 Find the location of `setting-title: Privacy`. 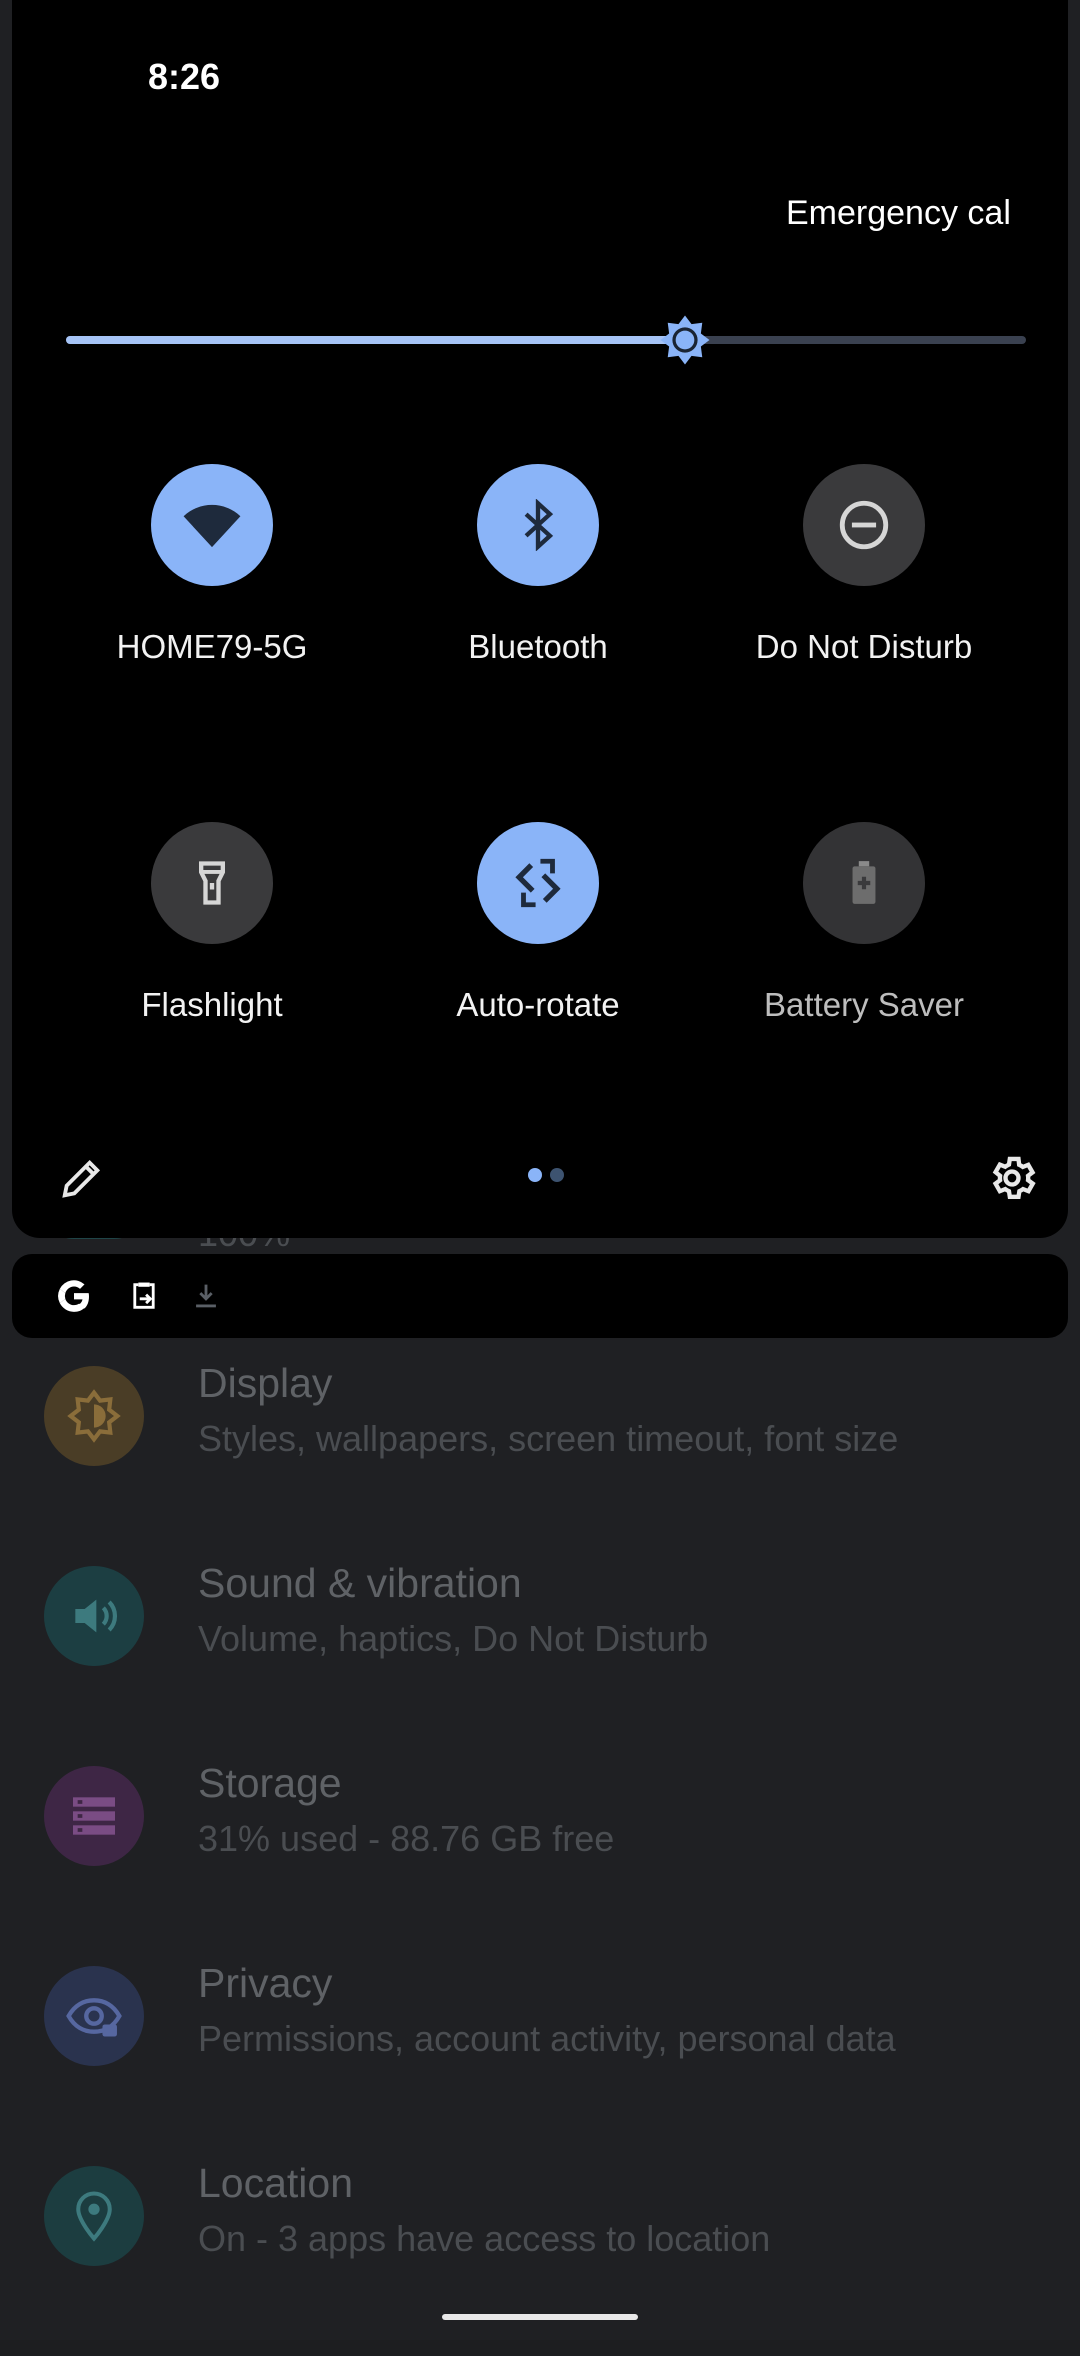

setting-title: Privacy is located at coordinates (265, 1983).